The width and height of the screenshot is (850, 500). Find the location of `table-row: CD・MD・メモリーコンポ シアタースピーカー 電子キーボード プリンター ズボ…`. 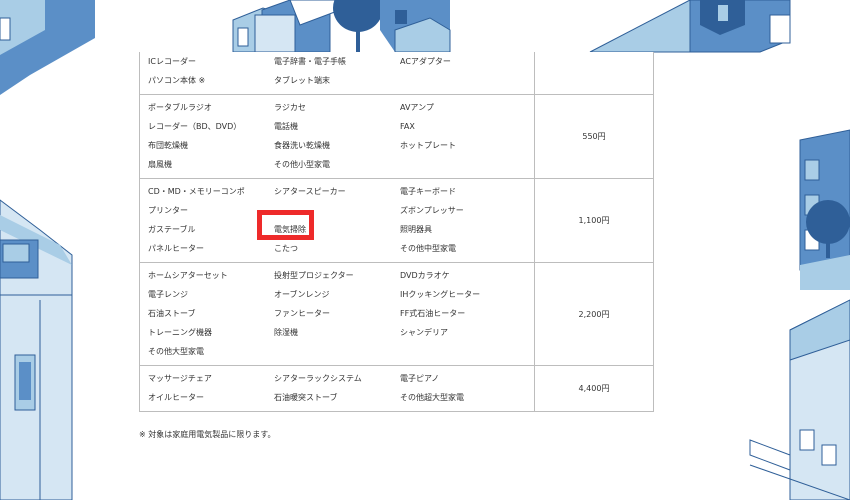

table-row: CD・MD・メモリーコンポ シアタースピーカー 電子キーボード プリンター ズボ… is located at coordinates (396, 220).